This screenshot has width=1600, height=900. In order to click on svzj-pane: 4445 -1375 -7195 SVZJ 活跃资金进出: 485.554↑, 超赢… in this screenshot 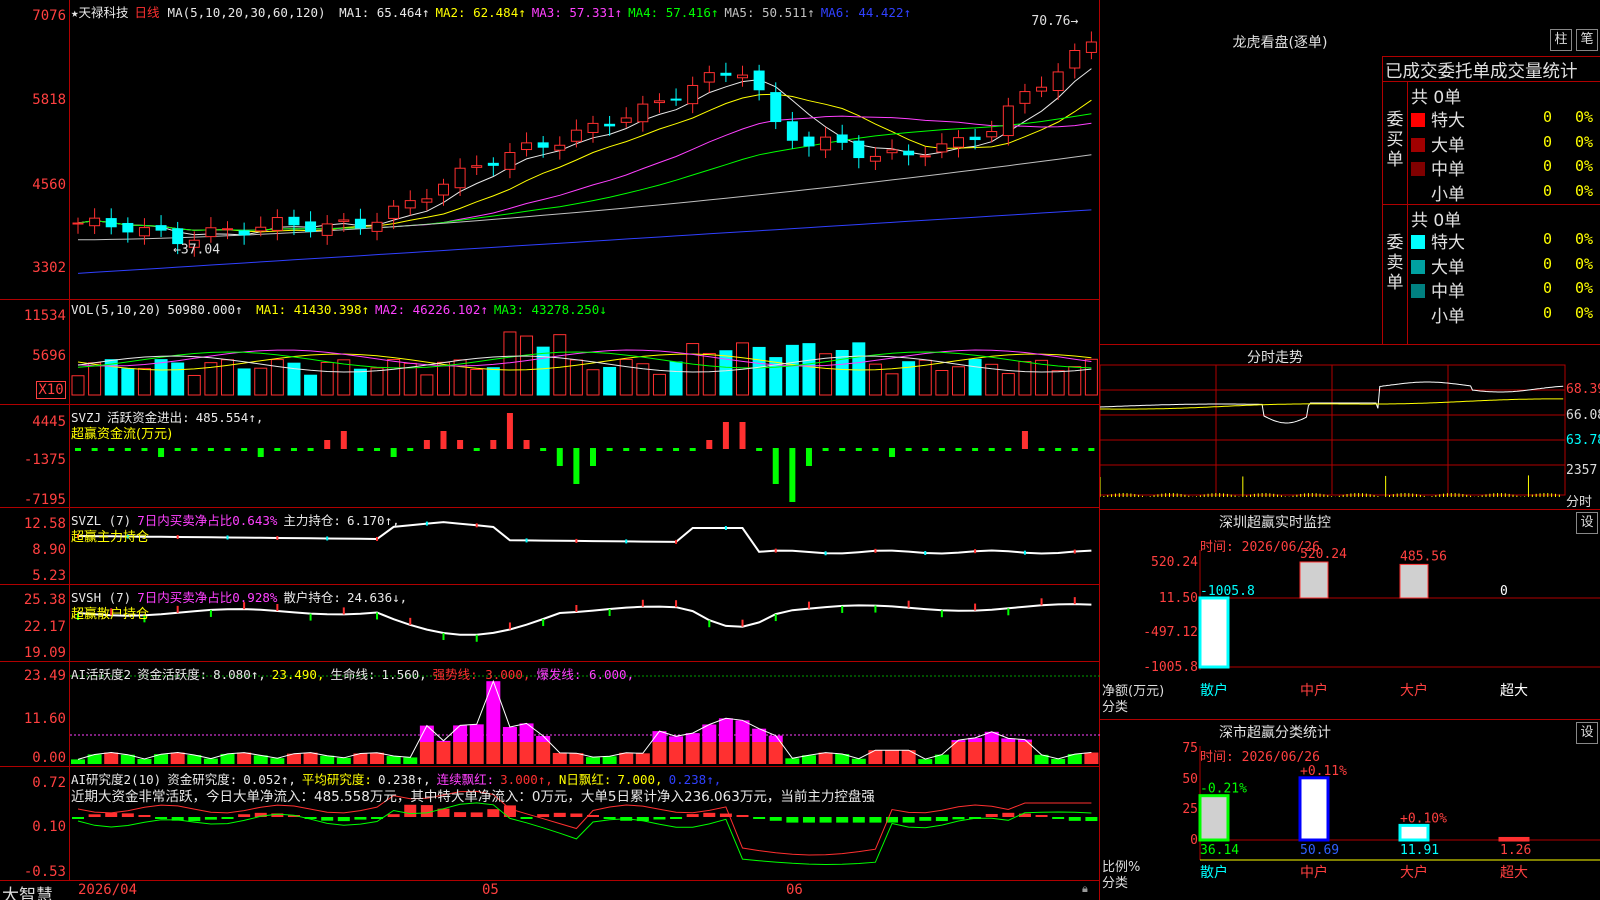, I will do `click(550, 456)`.